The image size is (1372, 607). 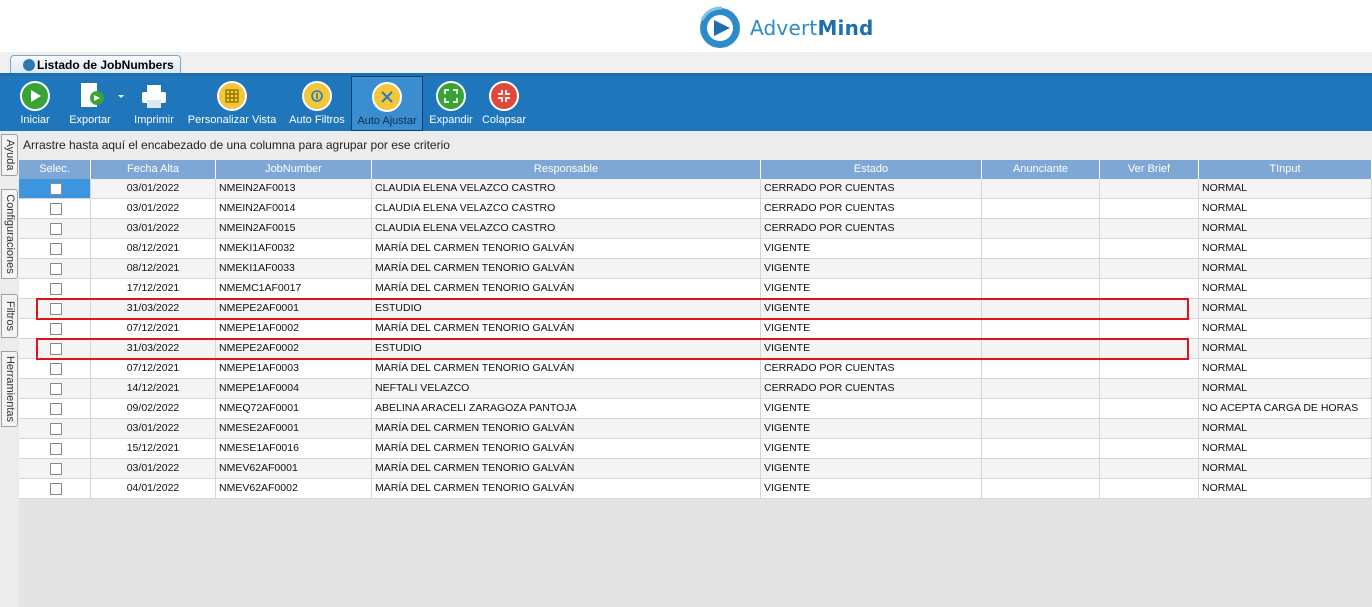 What do you see at coordinates (294, 248) in the screenshot?
I see `cell-jobnumber: NMEKI1AF0032` at bounding box center [294, 248].